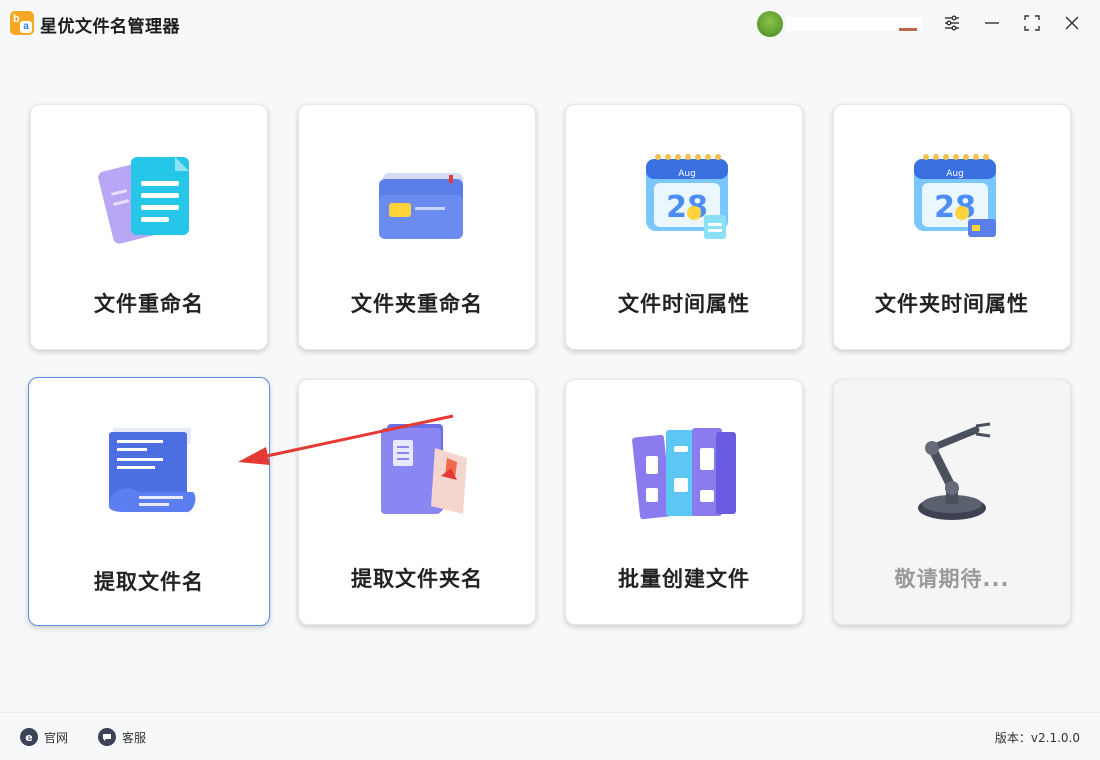  What do you see at coordinates (149, 304) in the screenshot?
I see `card-label: 文件重命名` at bounding box center [149, 304].